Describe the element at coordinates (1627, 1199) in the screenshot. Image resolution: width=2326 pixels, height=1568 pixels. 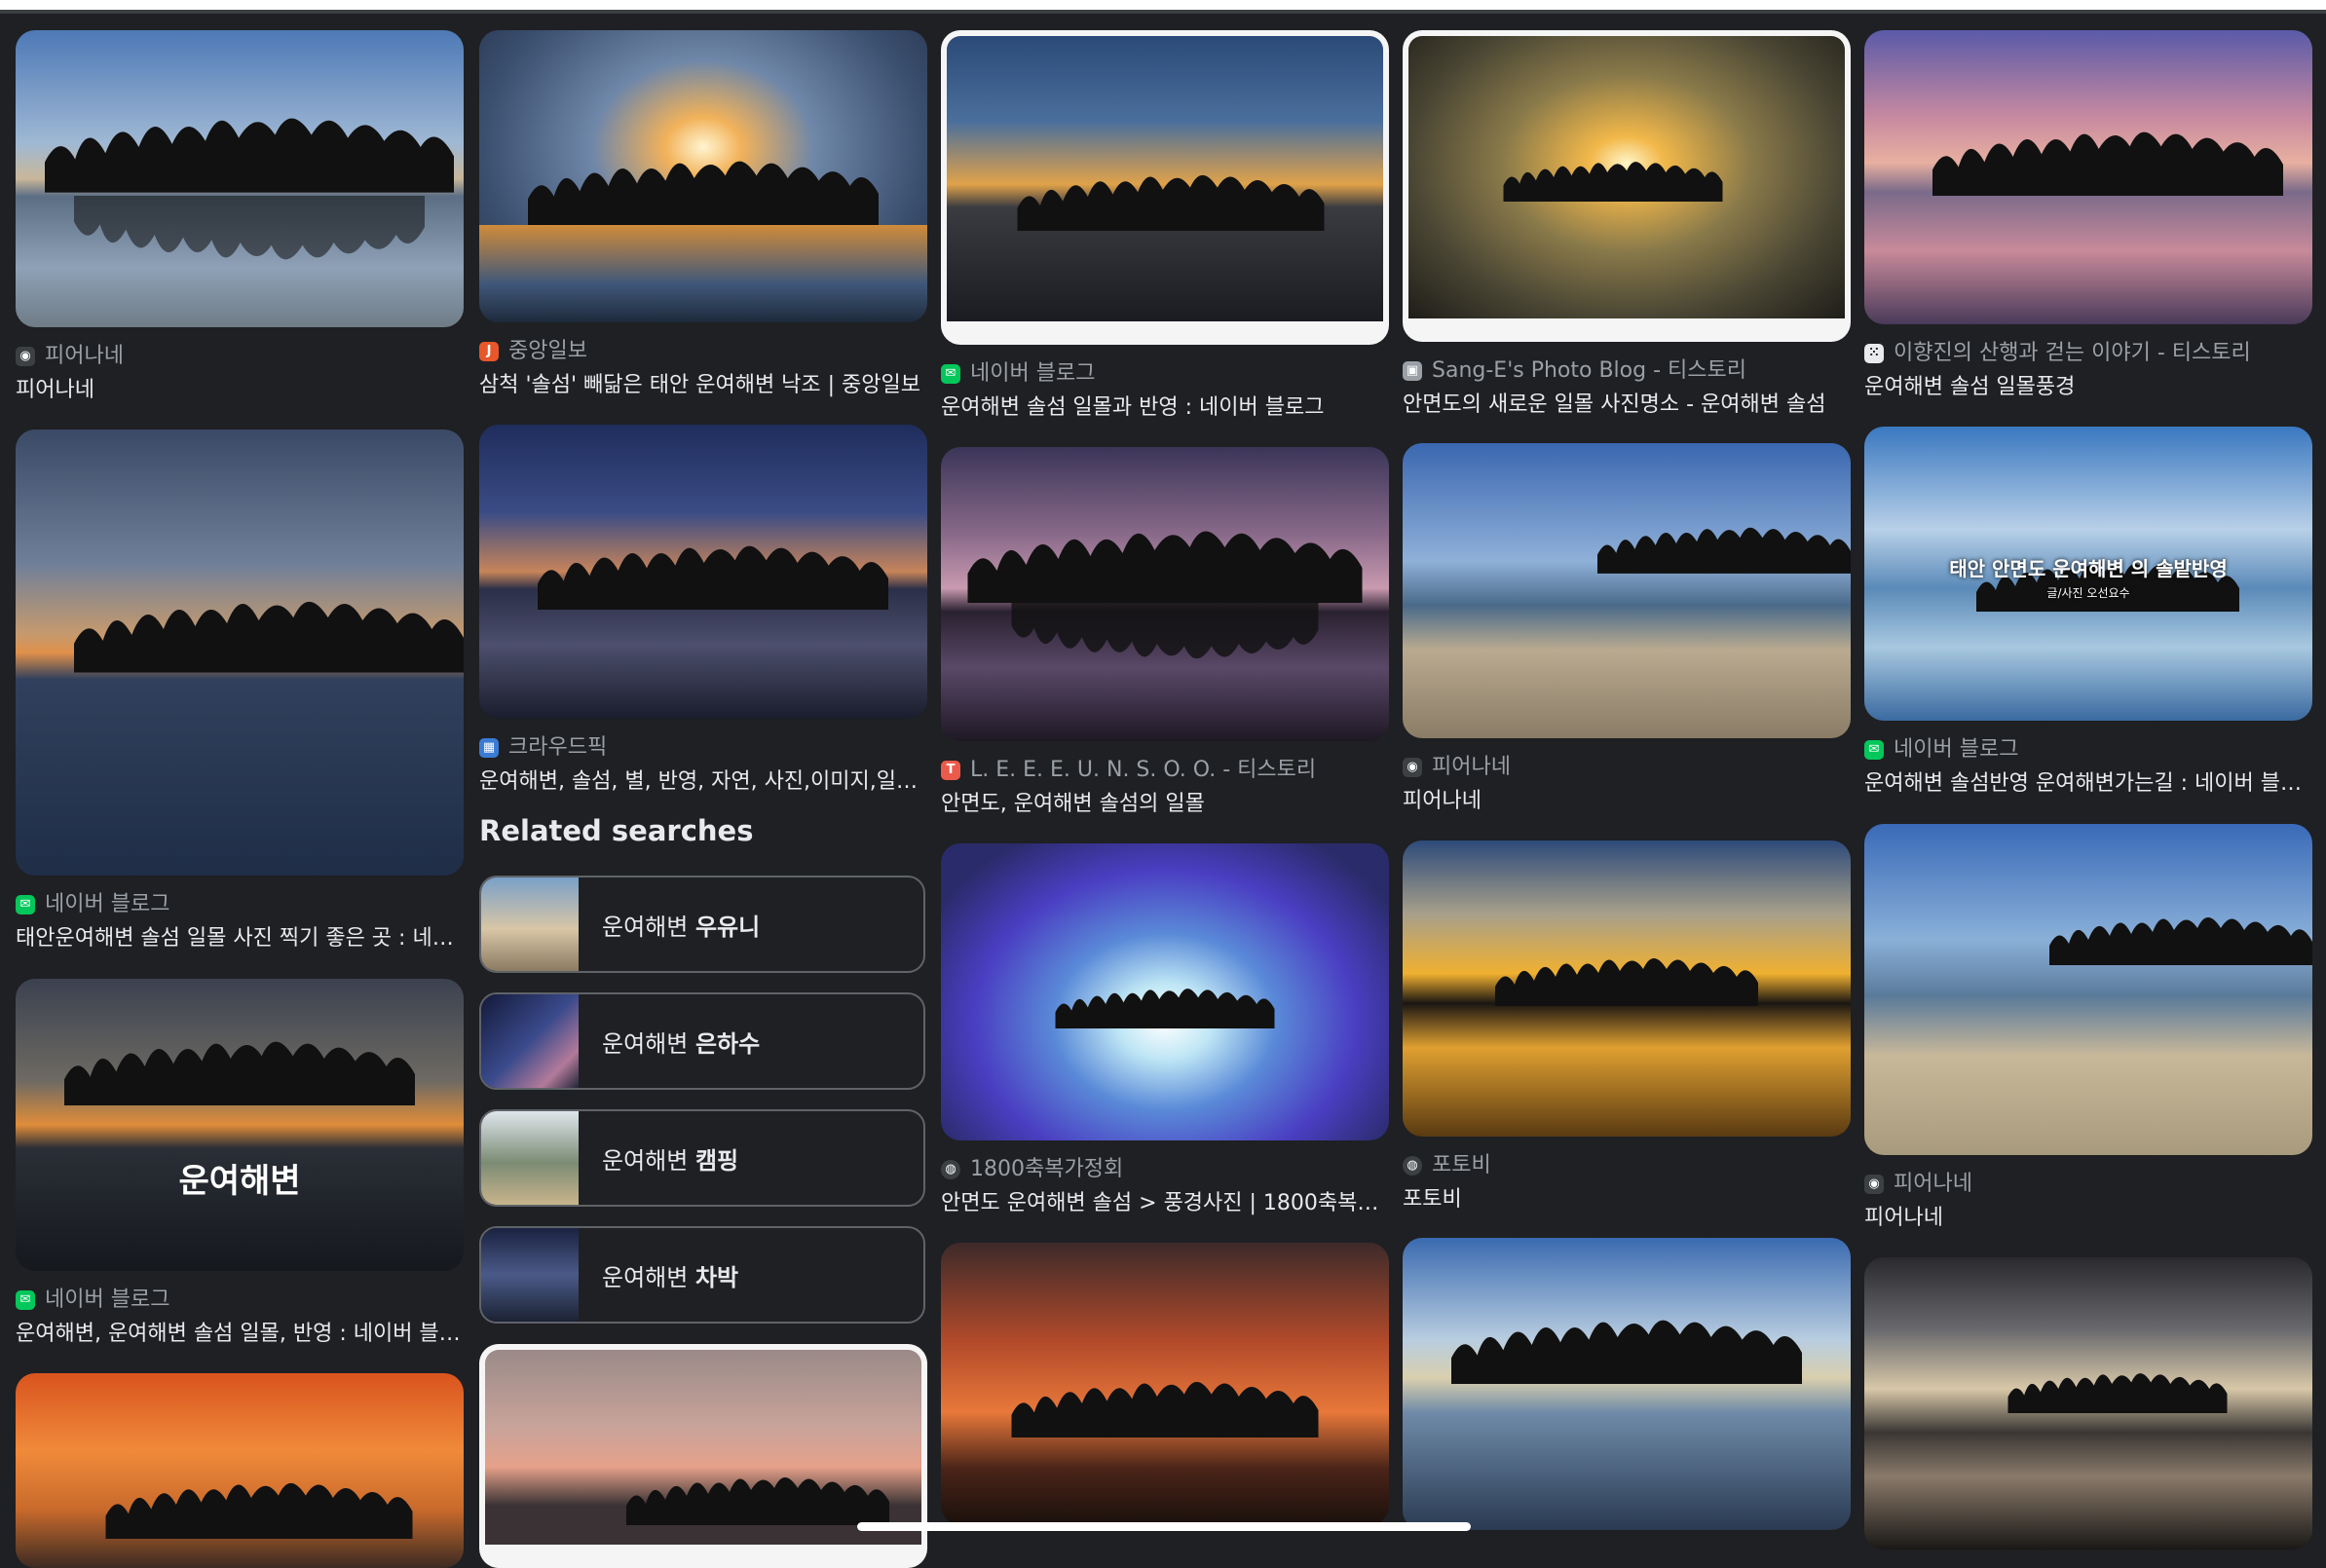
I see `result-title: 포토비` at that location.